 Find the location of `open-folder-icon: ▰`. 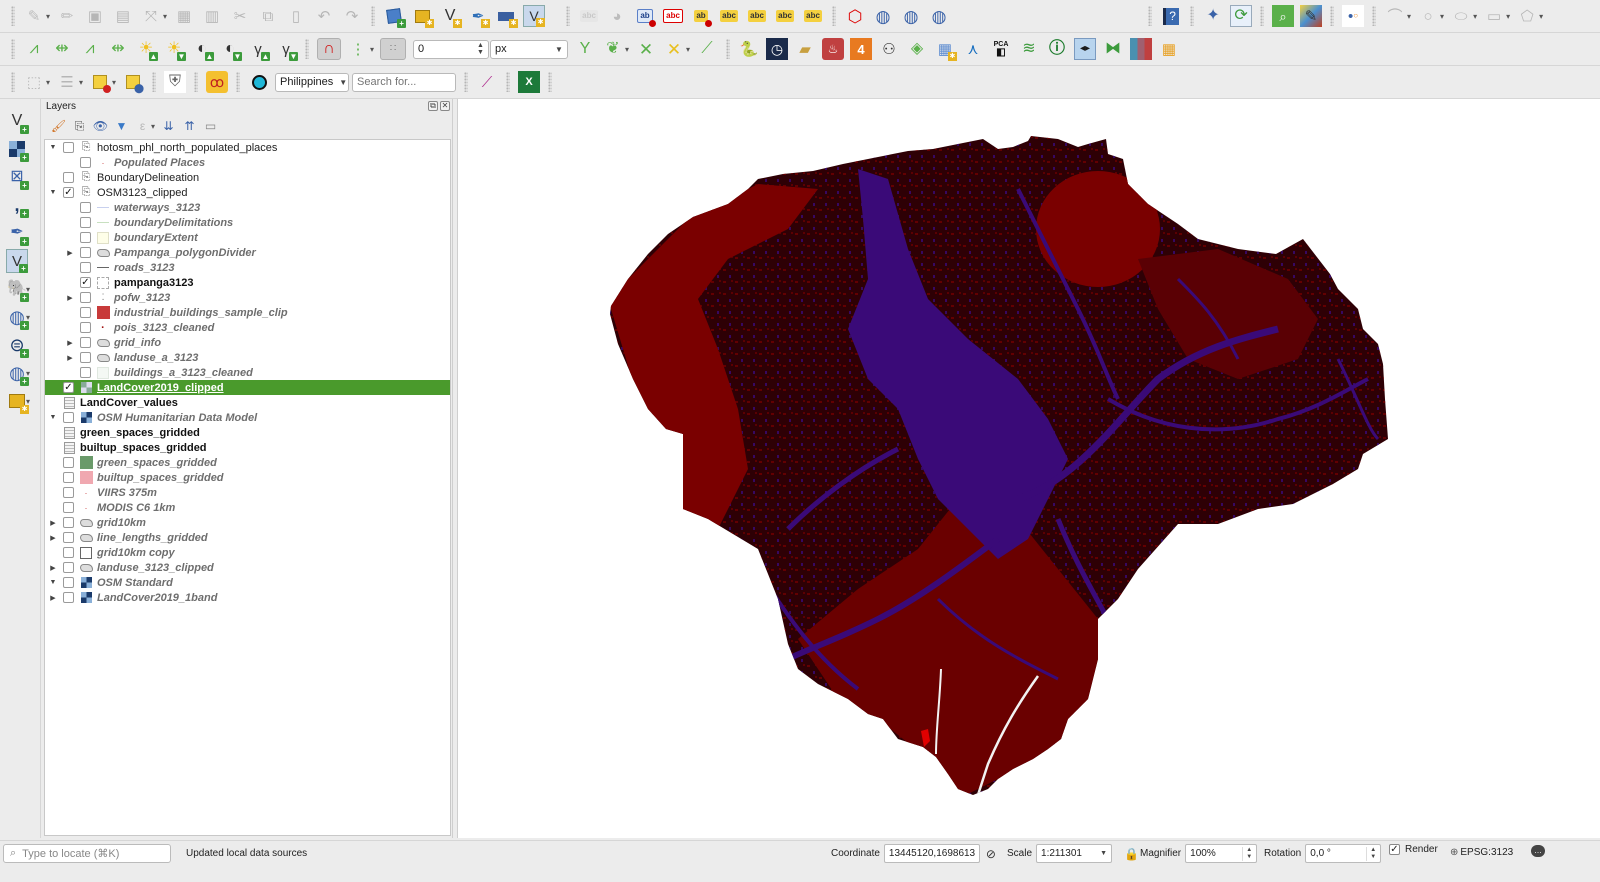

open-folder-icon: ▰ is located at coordinates (805, 49).